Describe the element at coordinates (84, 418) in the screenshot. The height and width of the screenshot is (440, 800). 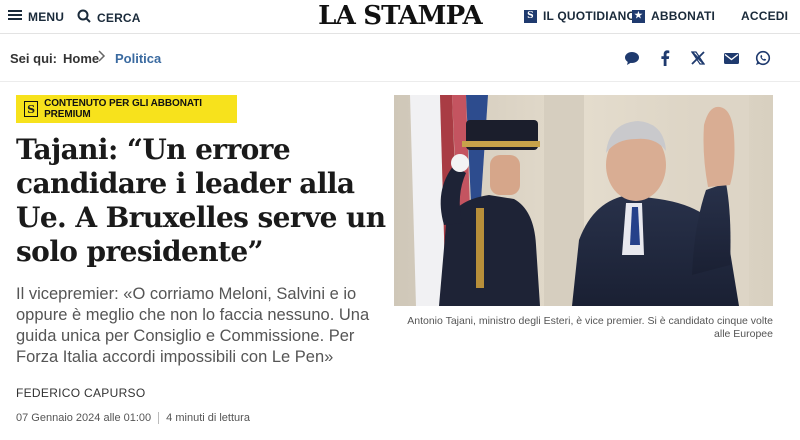
I see `publish-date: 07 Gennaio 2024 alle 01:00` at that location.